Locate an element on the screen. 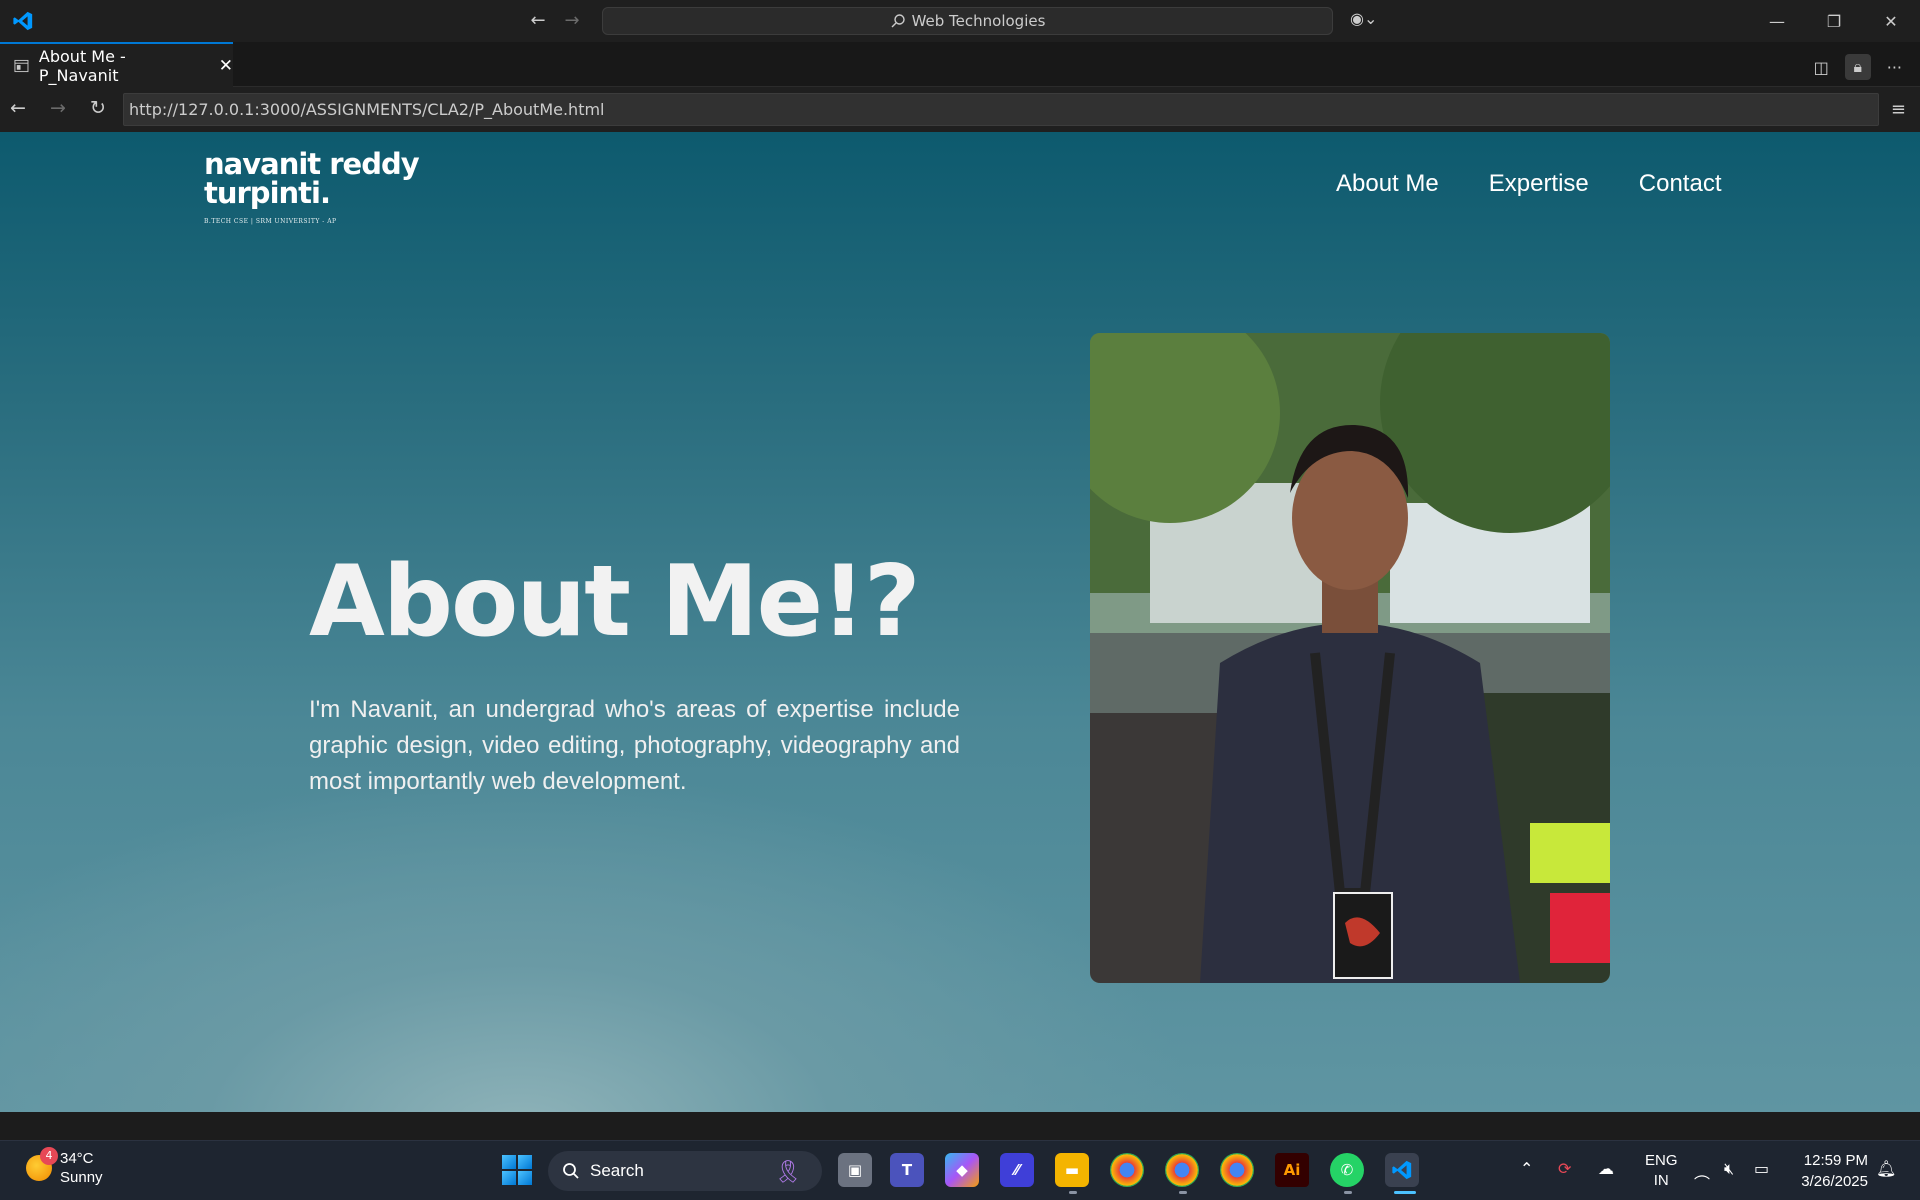 The height and width of the screenshot is (1200, 1920). weather-temperature: 34°C is located at coordinates (77, 1158).